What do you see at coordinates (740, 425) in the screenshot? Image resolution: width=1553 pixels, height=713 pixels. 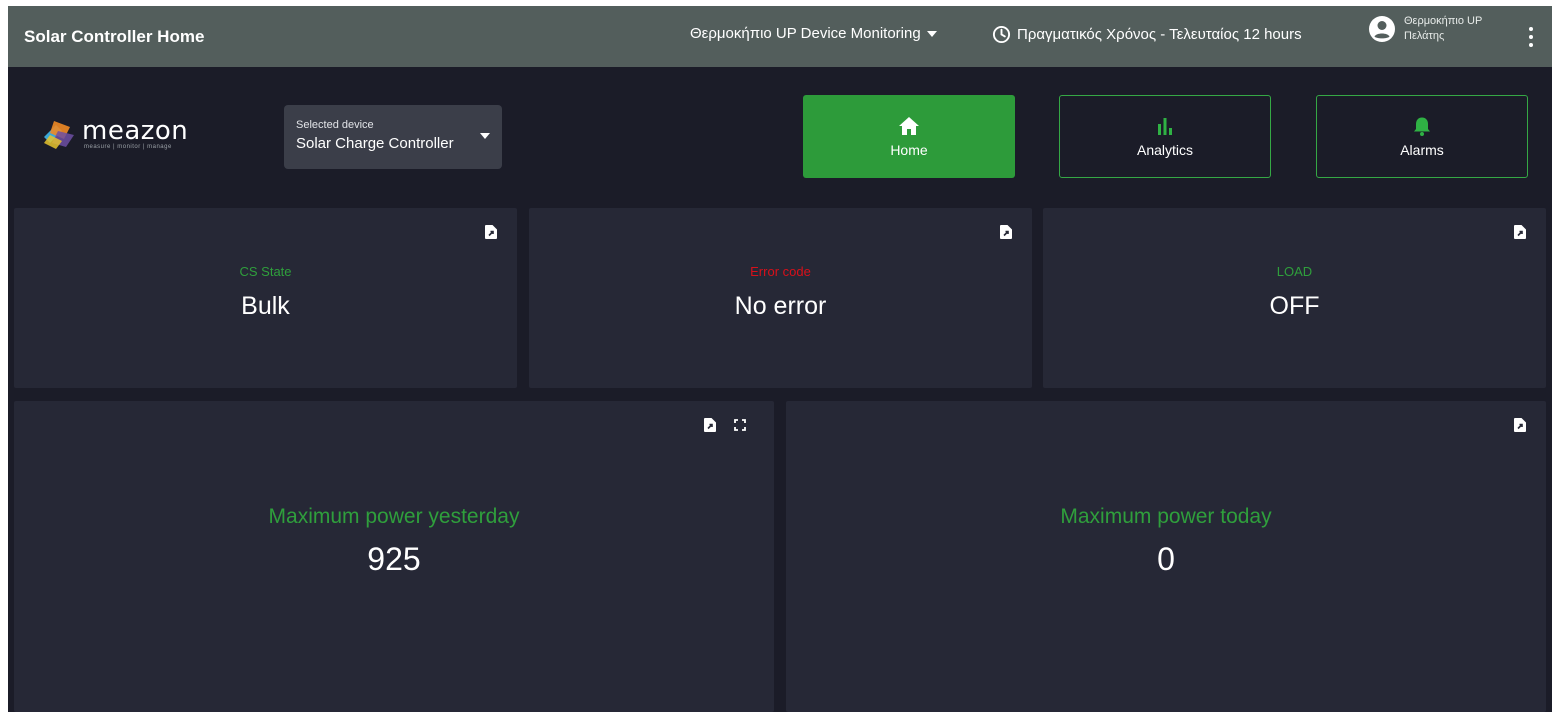 I see `fullscreen-icon` at bounding box center [740, 425].